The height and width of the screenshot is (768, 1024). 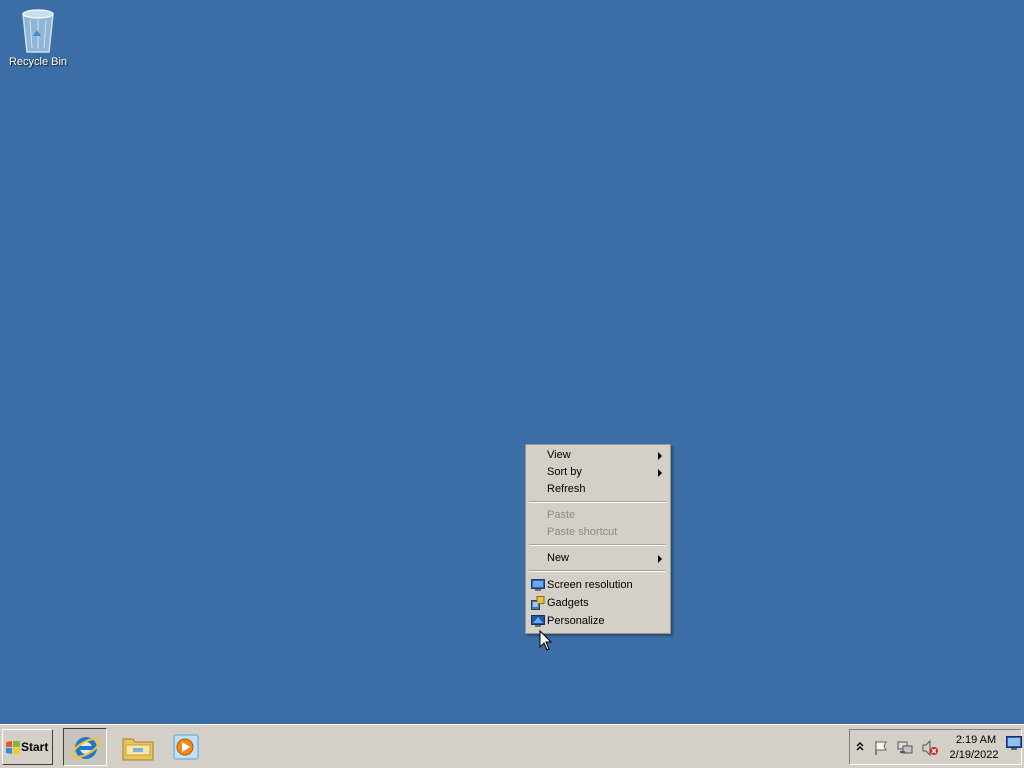 I want to click on clock-time: 2:19 AM, so click(x=976, y=740).